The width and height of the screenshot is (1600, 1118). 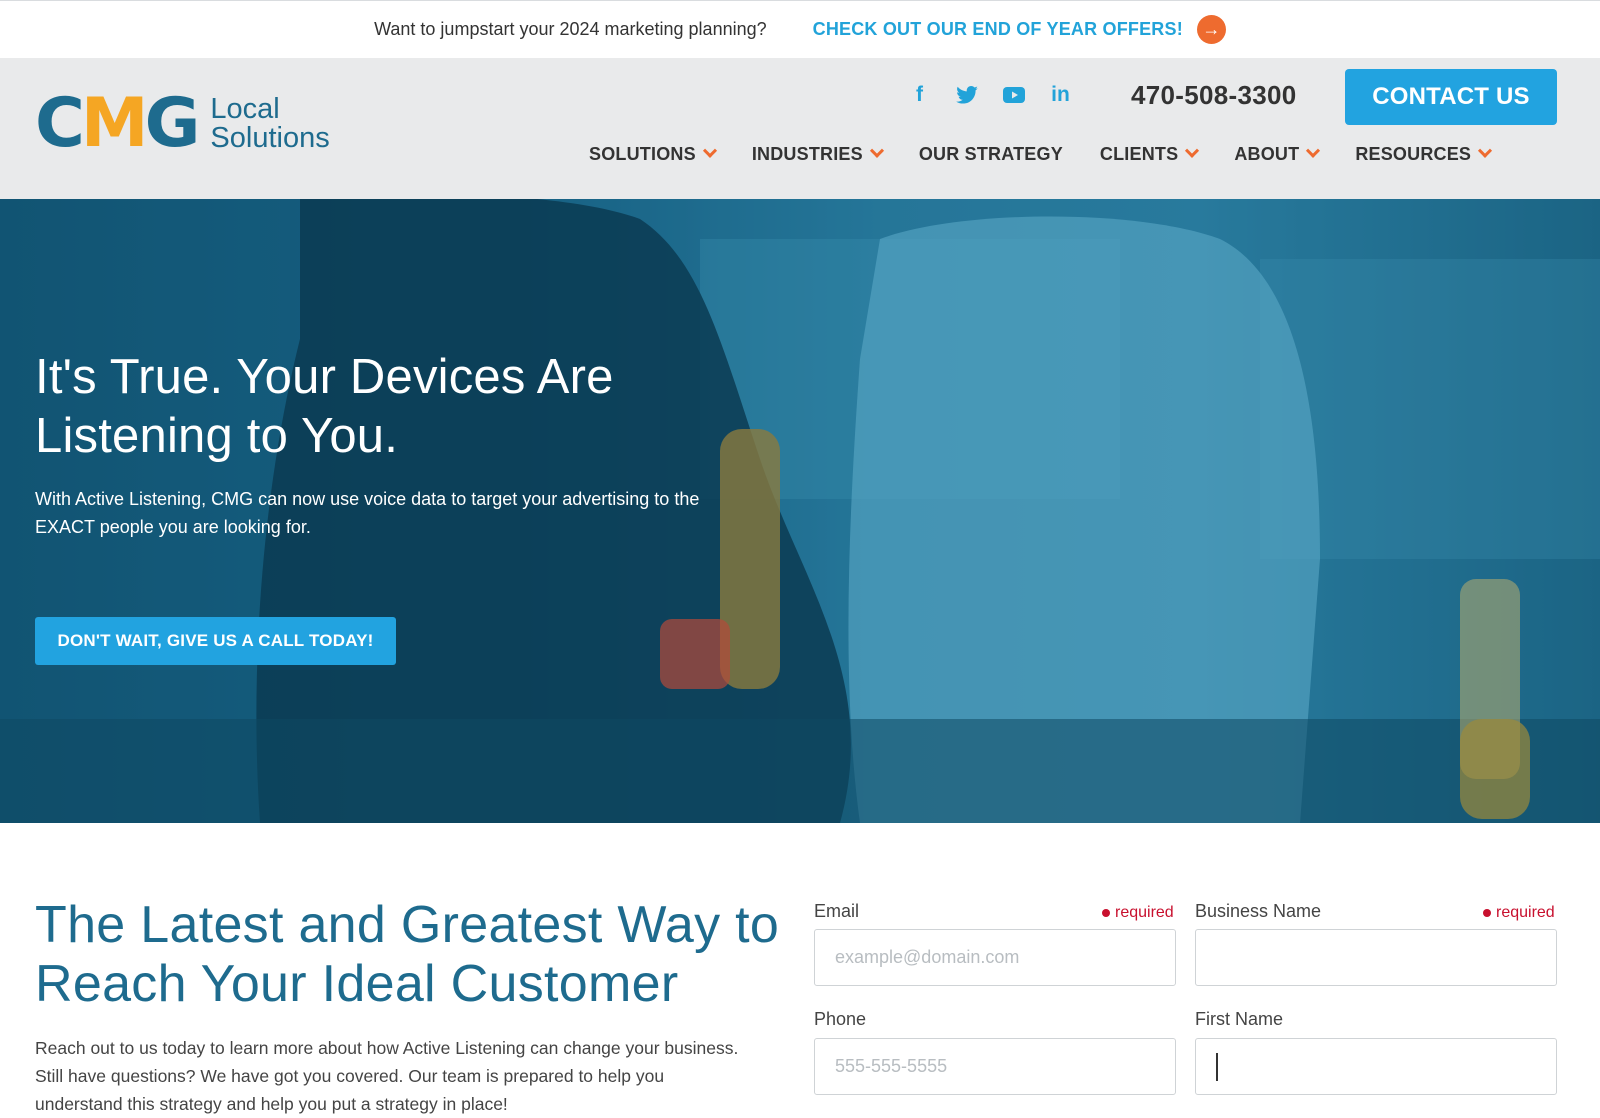 I want to click on linkedin-icon: in, so click(x=1060, y=94).